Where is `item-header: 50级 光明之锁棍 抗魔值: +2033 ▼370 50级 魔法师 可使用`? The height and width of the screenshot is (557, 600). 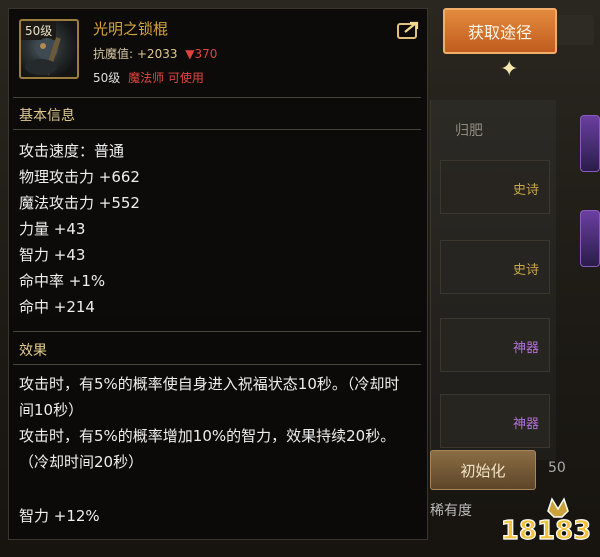 item-header: 50级 光明之锁棍 抗魔值: +2033 ▼370 50级 魔法师 可使用 is located at coordinates (218, 53).